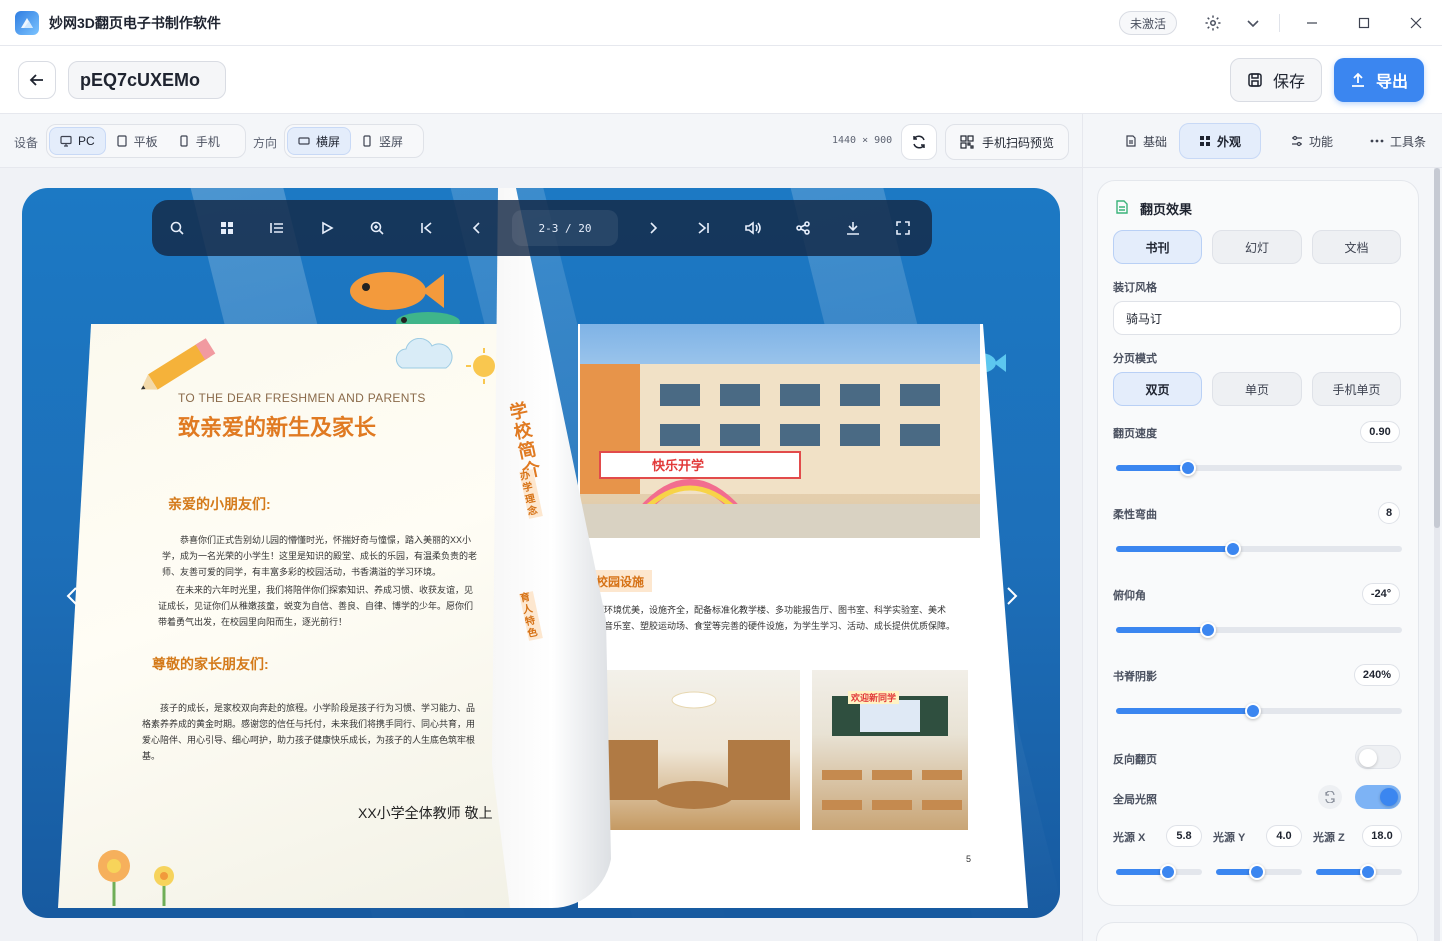  Describe the element at coordinates (919, 142) in the screenshot. I see `refresh-preview-button` at that location.